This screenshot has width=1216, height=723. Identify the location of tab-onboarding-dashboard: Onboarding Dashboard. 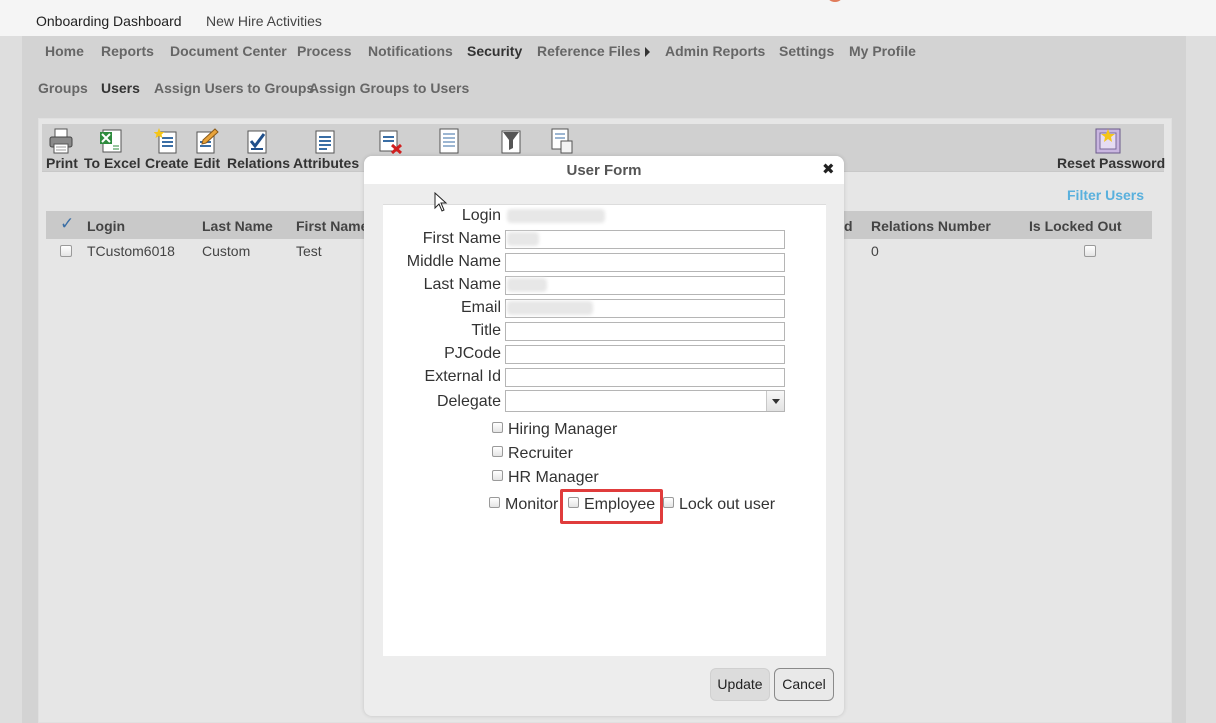
(109, 21).